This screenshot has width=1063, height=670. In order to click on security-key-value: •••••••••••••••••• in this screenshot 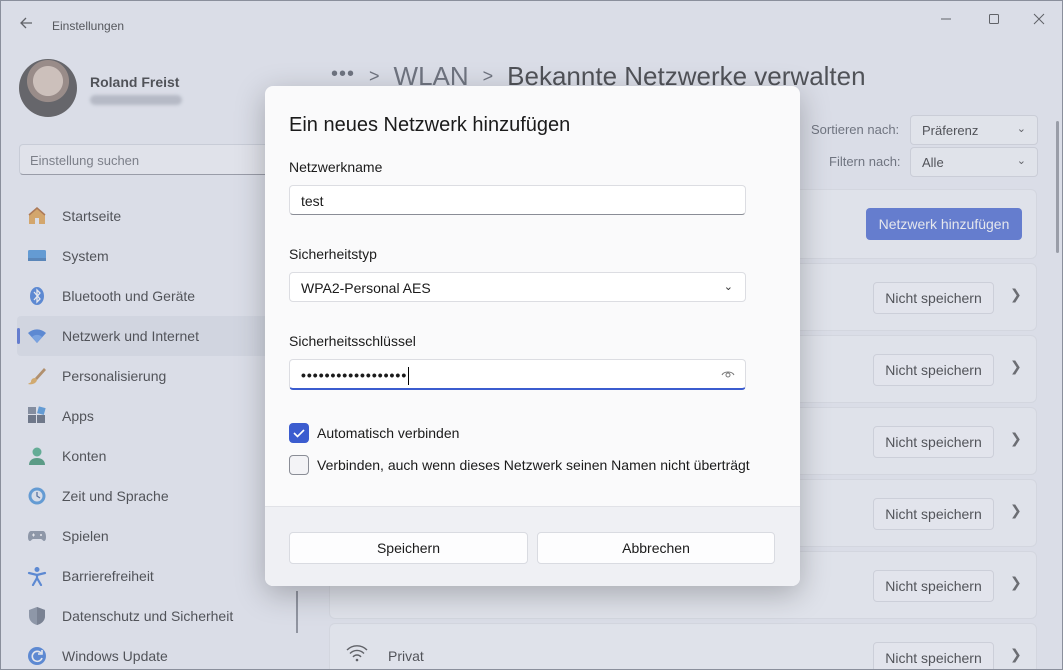, I will do `click(355, 376)`.